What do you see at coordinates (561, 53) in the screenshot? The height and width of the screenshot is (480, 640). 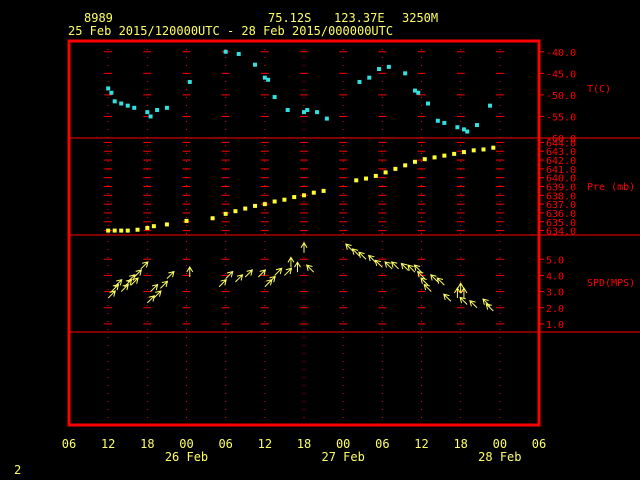 I see `y-tick-label: -40.0` at bounding box center [561, 53].